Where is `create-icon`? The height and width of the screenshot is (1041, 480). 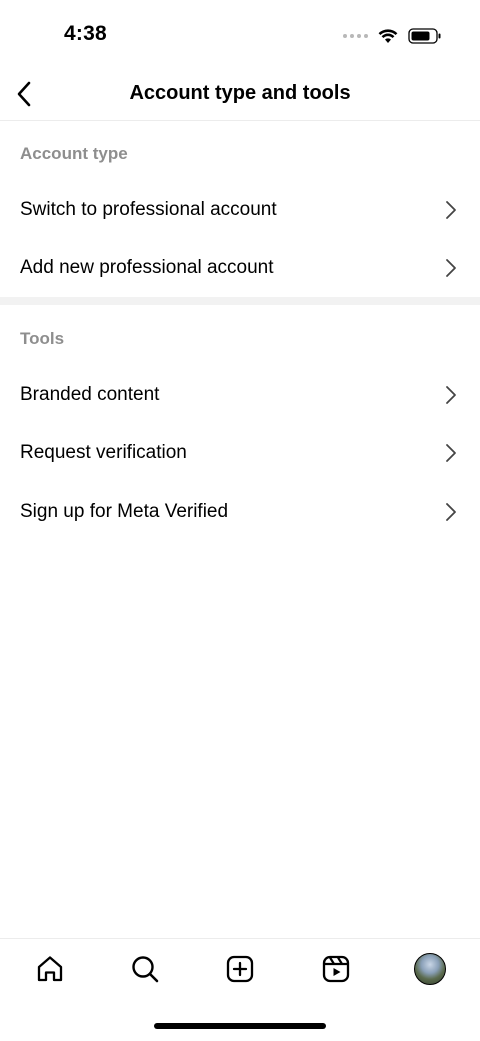
create-icon is located at coordinates (240, 969).